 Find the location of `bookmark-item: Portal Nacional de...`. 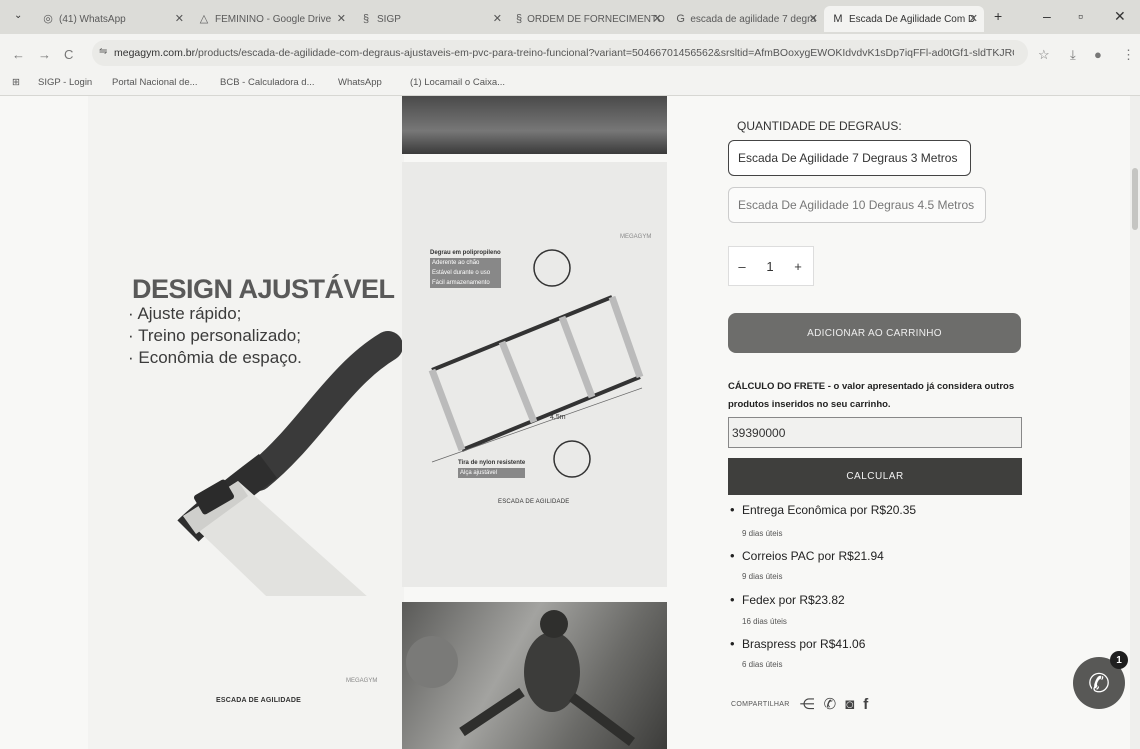

bookmark-item: Portal Nacional de... is located at coordinates (155, 82).